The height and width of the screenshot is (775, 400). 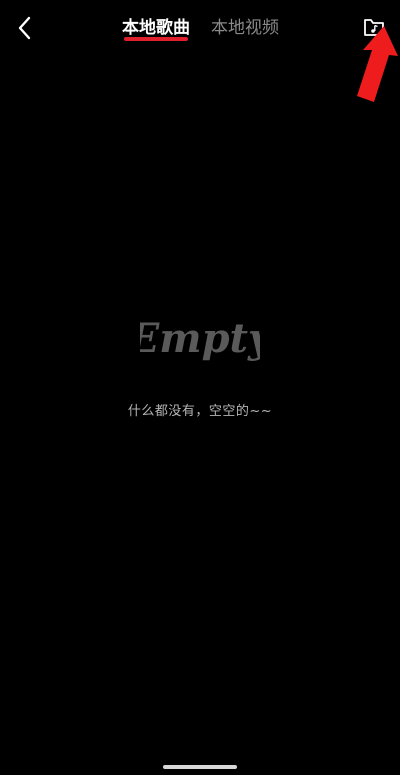 What do you see at coordinates (200, 767) in the screenshot?
I see `home-indicator` at bounding box center [200, 767].